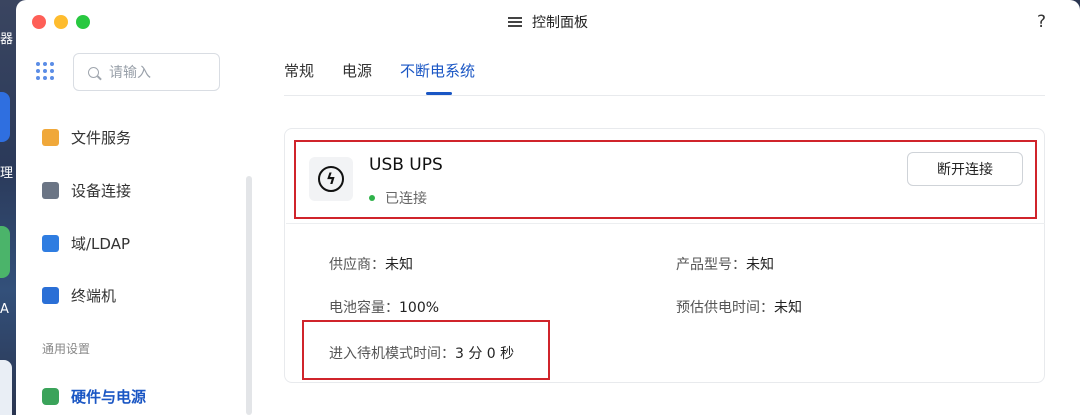  What do you see at coordinates (101, 138) in the screenshot?
I see `sidebar-item-label: 文件服务` at bounding box center [101, 138].